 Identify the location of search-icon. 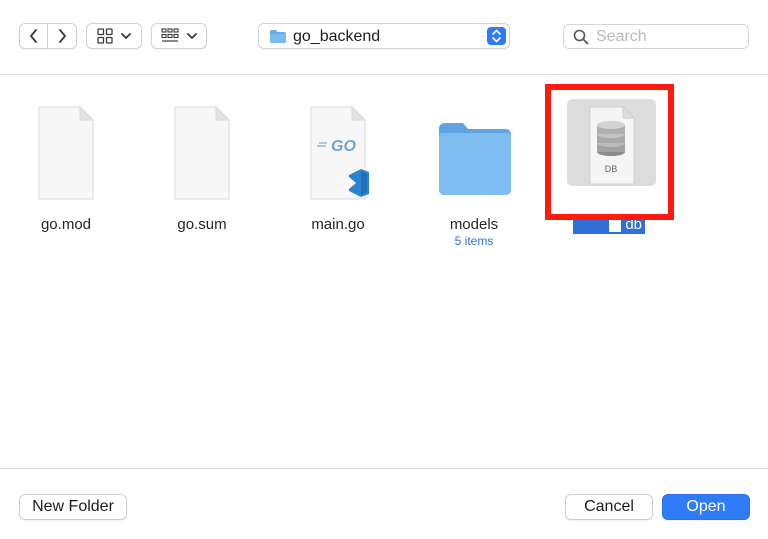
(581, 37).